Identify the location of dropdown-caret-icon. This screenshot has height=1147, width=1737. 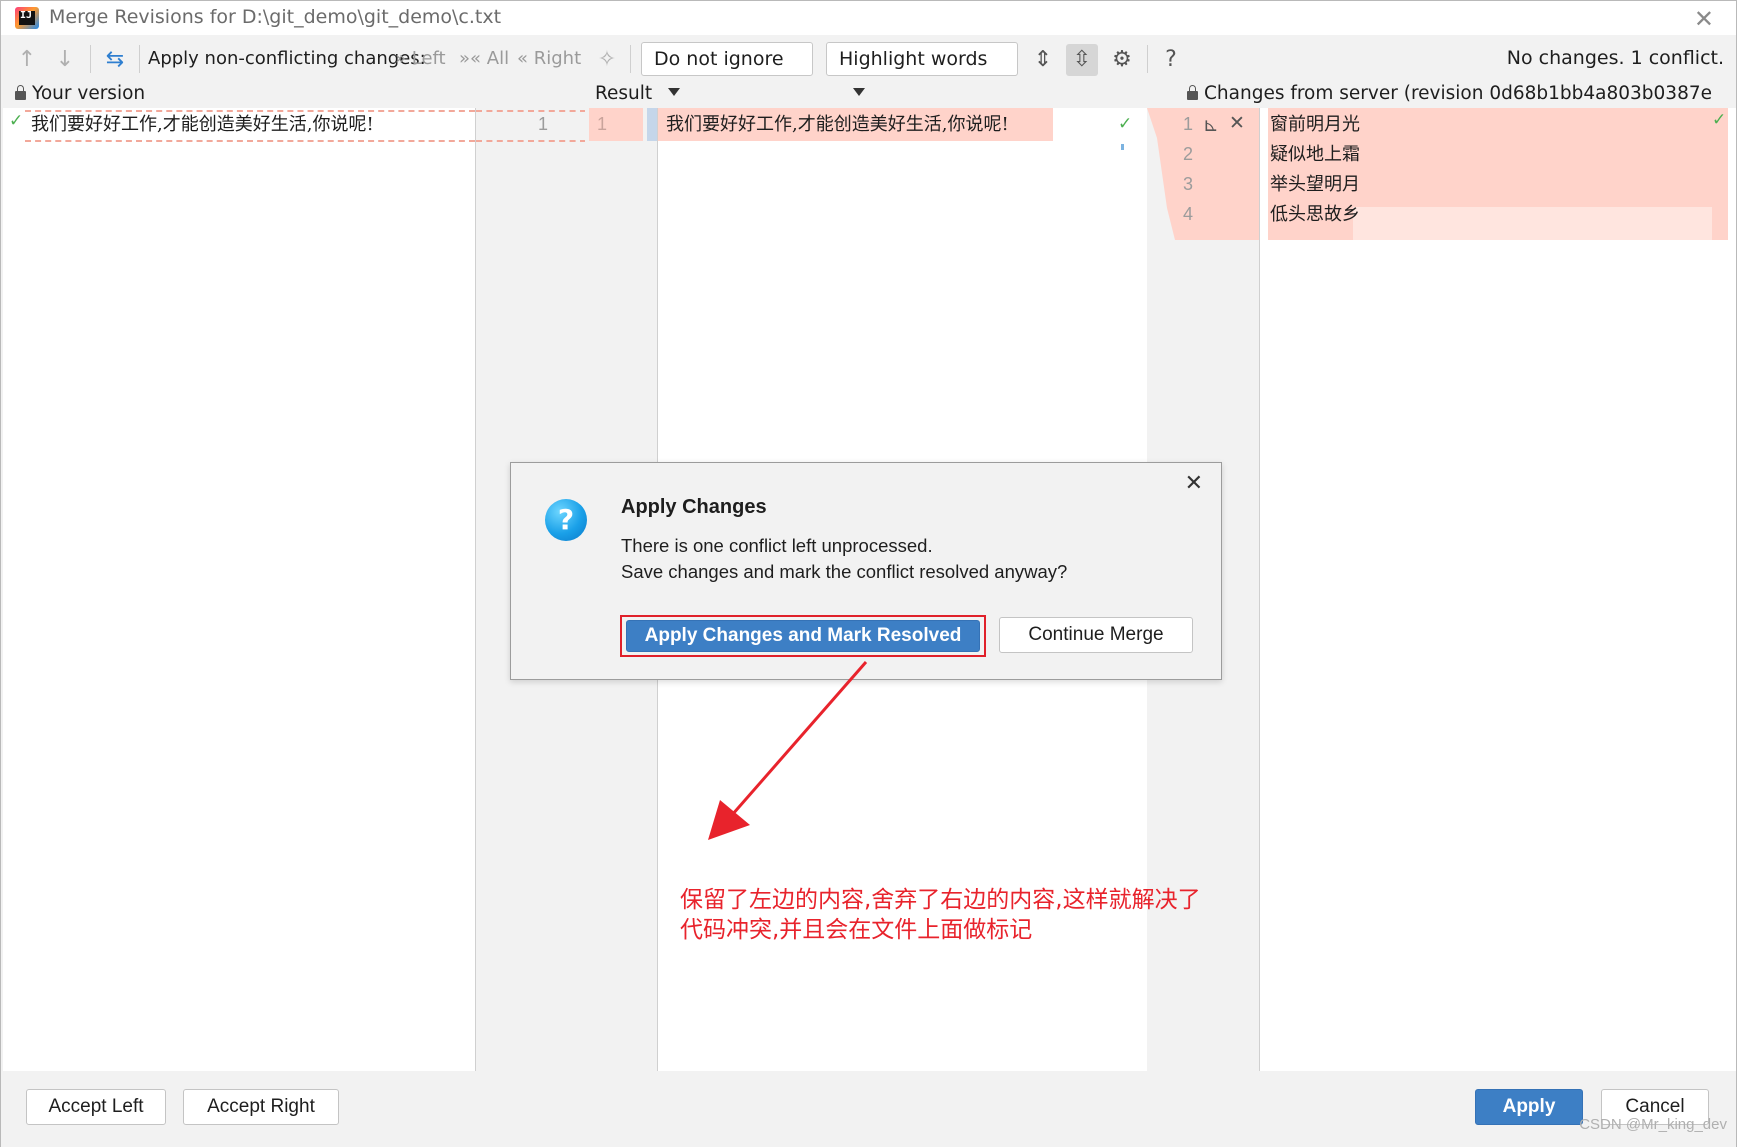
(859, 91).